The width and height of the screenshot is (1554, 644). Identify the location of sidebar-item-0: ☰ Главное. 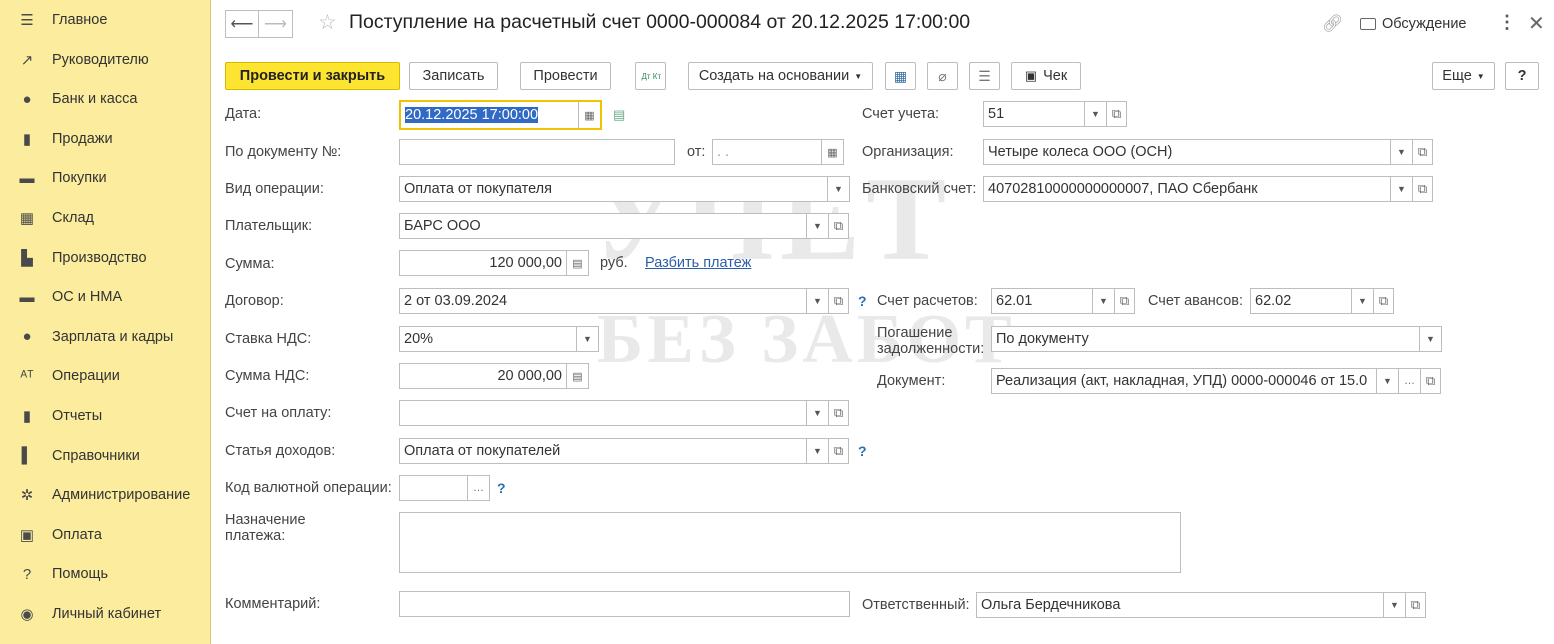
(105, 20).